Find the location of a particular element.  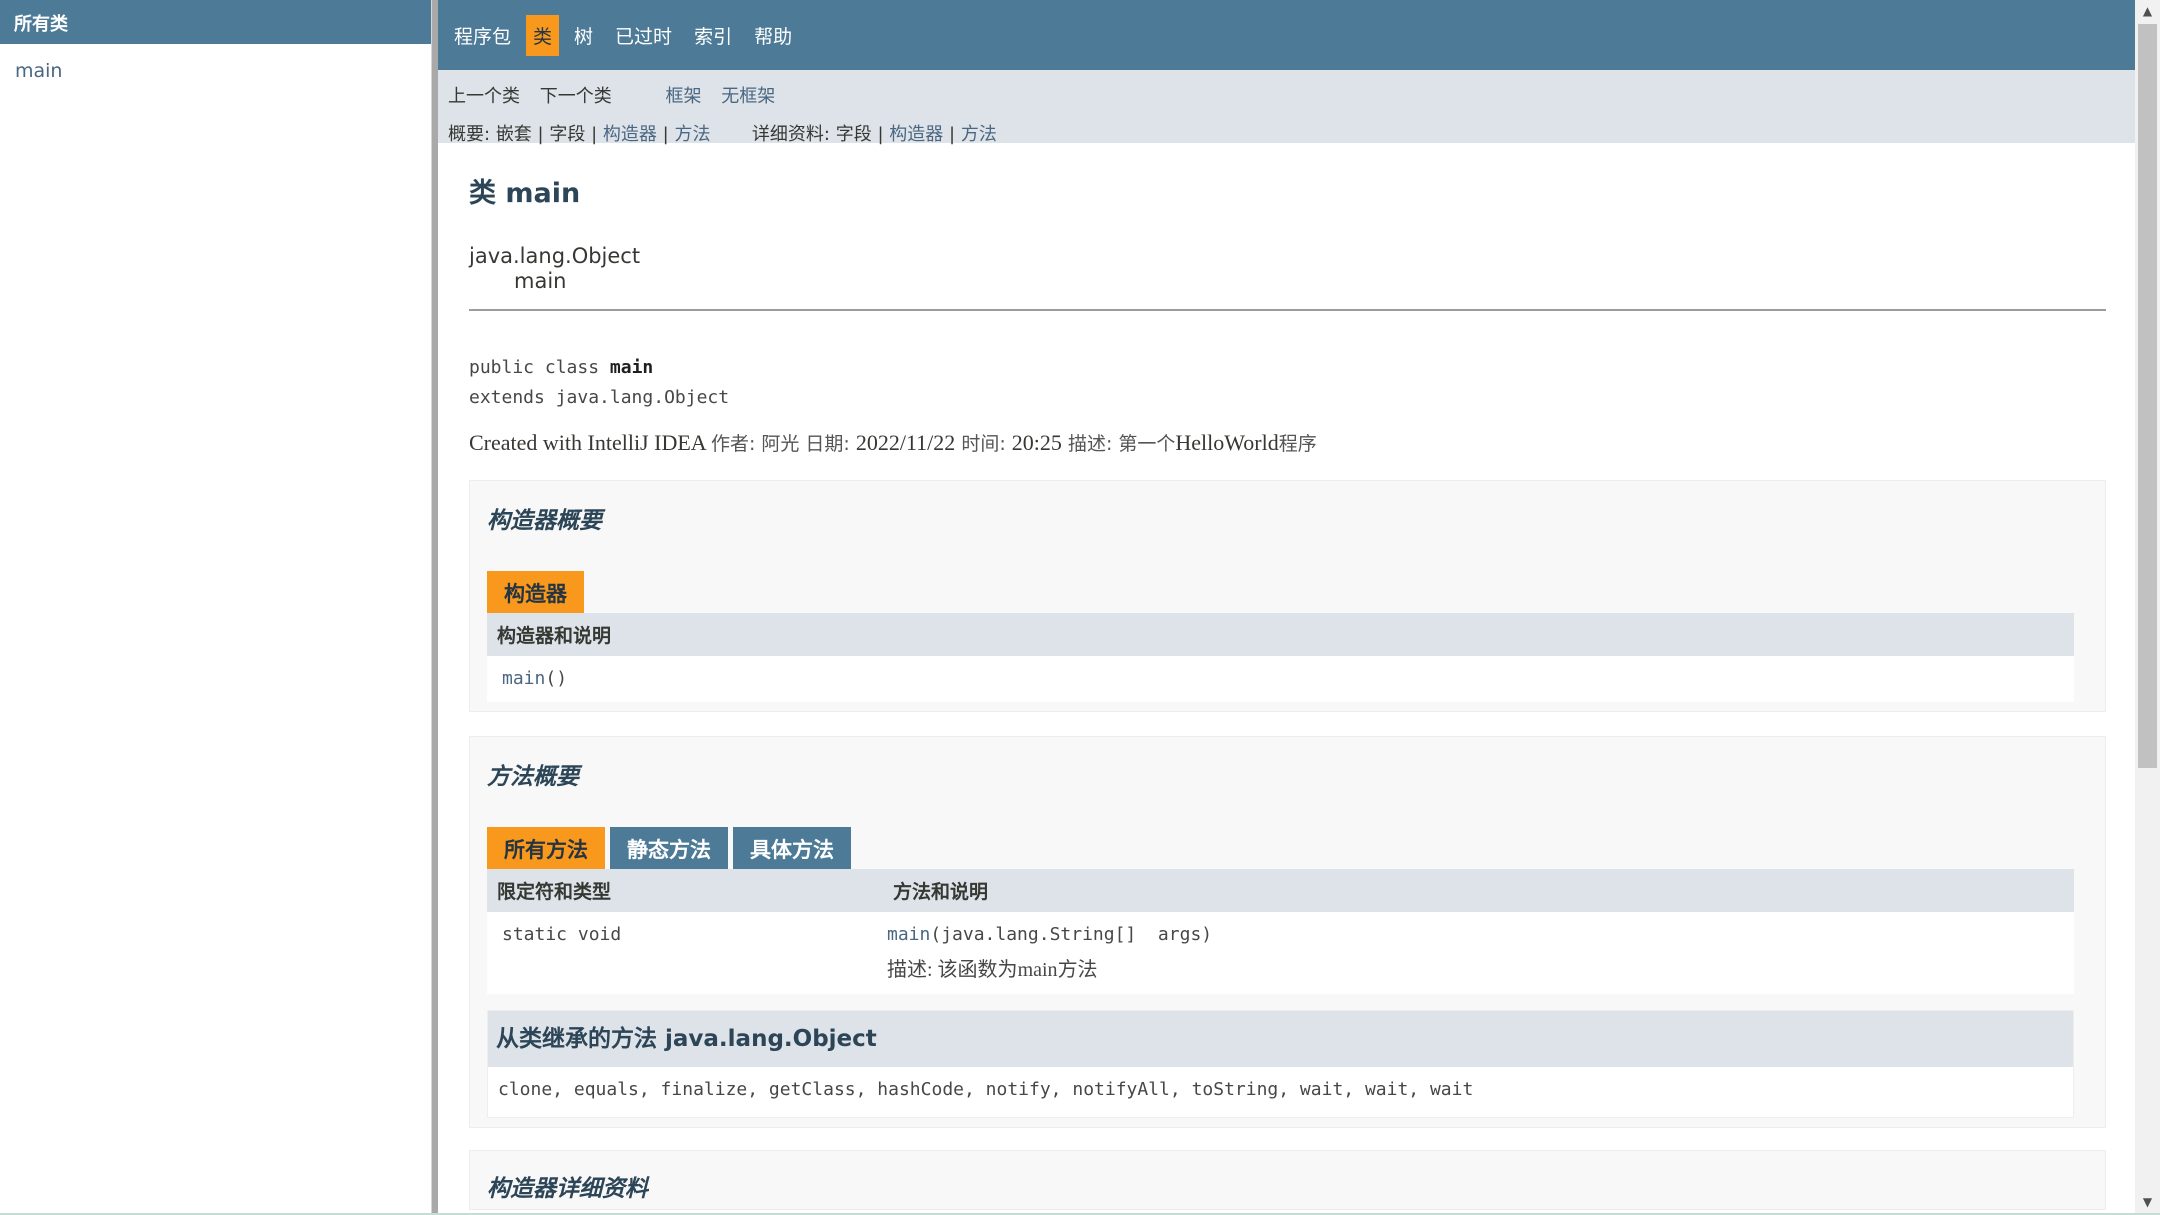

summary-nested: 嵌套 is located at coordinates (513, 134).